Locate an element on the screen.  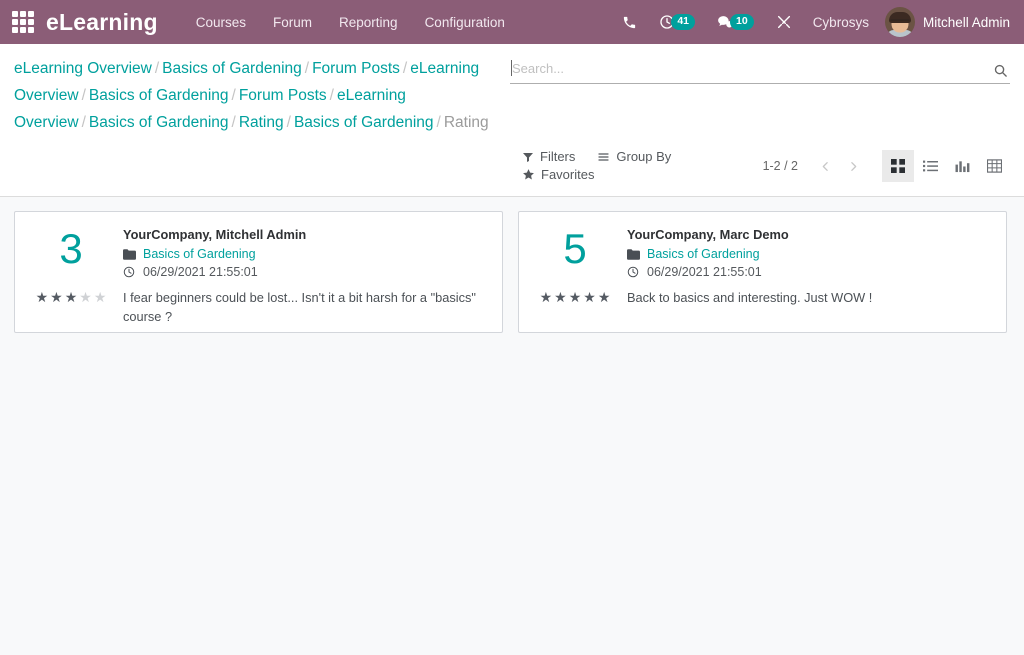
activities-count-badge: 41 is located at coordinates (683, 22).